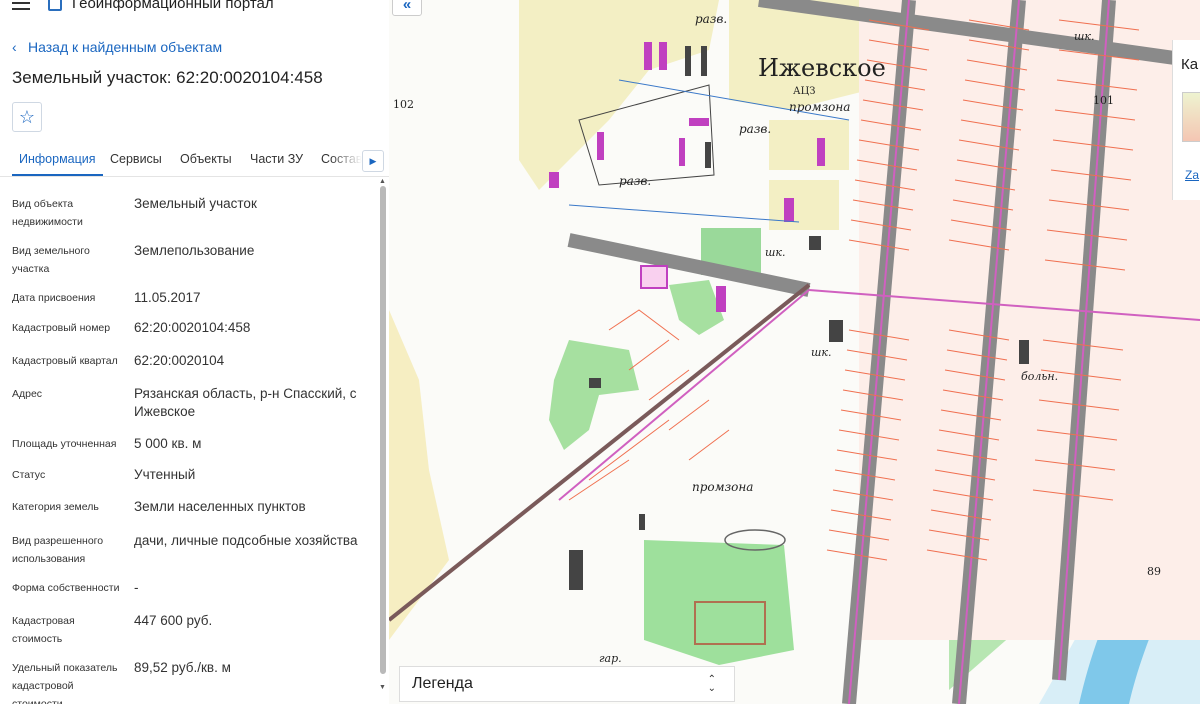  I want to click on back-link: ‹ Назад к найденным объектам, so click(117, 47).